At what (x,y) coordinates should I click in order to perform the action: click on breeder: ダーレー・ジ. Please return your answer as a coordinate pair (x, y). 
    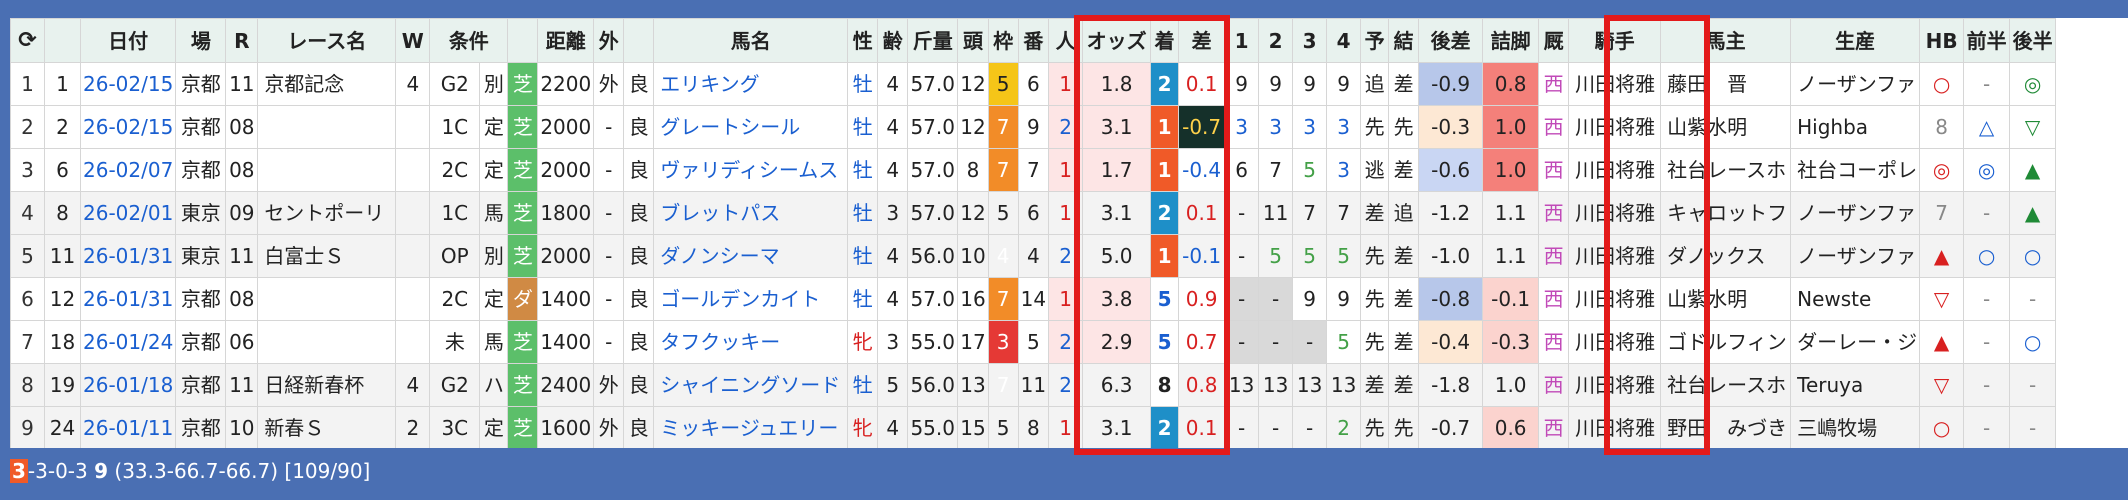
    Looking at the image, I should click on (1855, 342).